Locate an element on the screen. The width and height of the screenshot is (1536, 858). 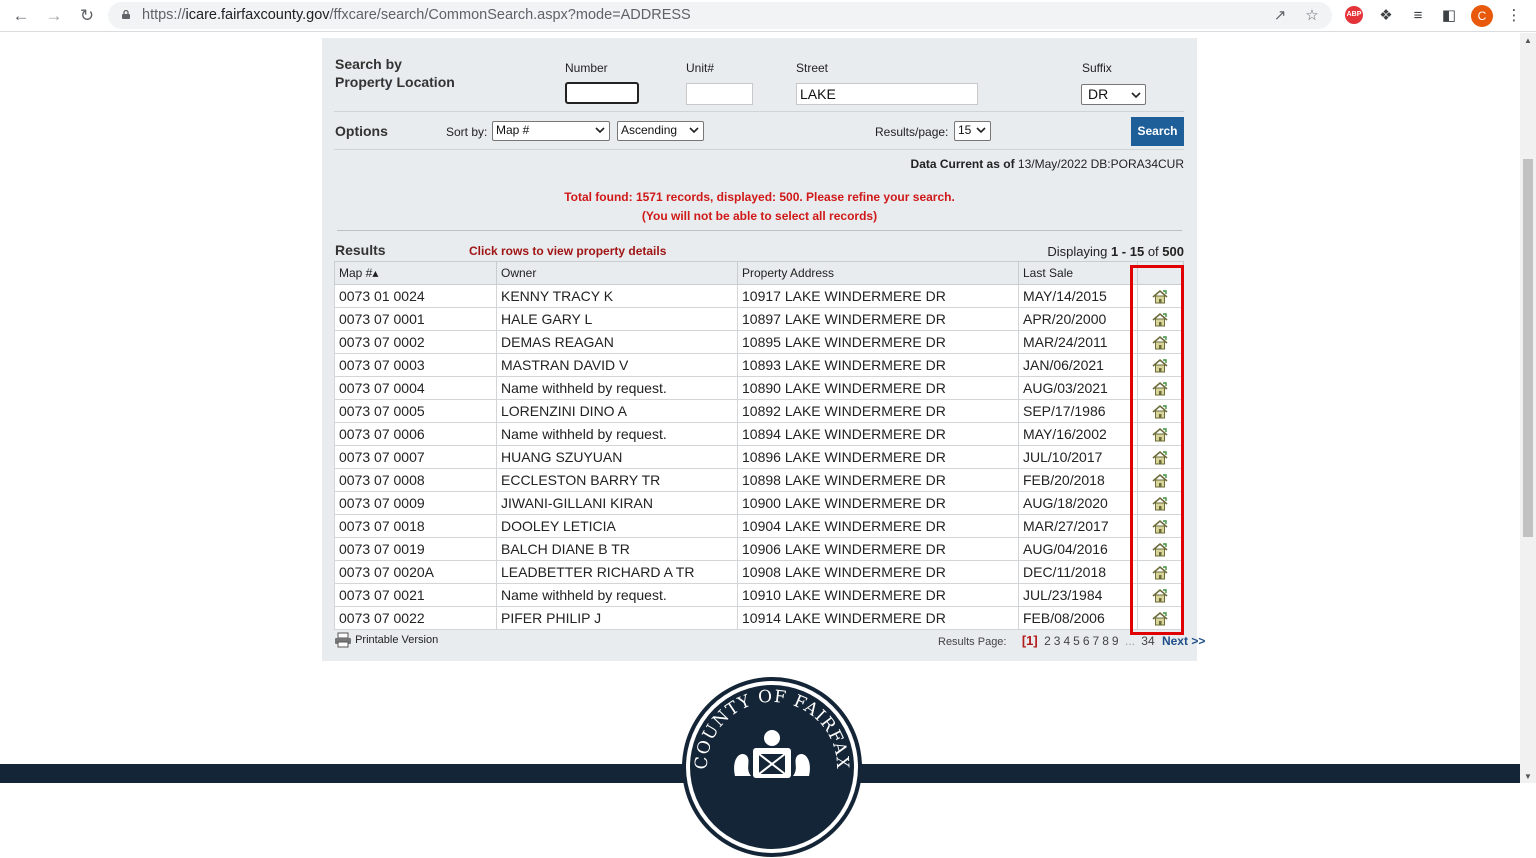
page-link-last: 34 is located at coordinates (1147, 641).